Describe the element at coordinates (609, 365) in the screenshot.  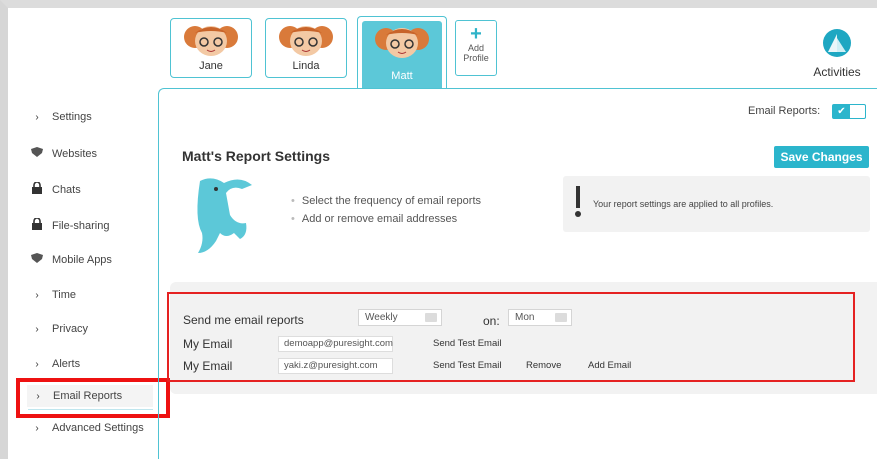
I see `add-email-button: Add Email` at that location.